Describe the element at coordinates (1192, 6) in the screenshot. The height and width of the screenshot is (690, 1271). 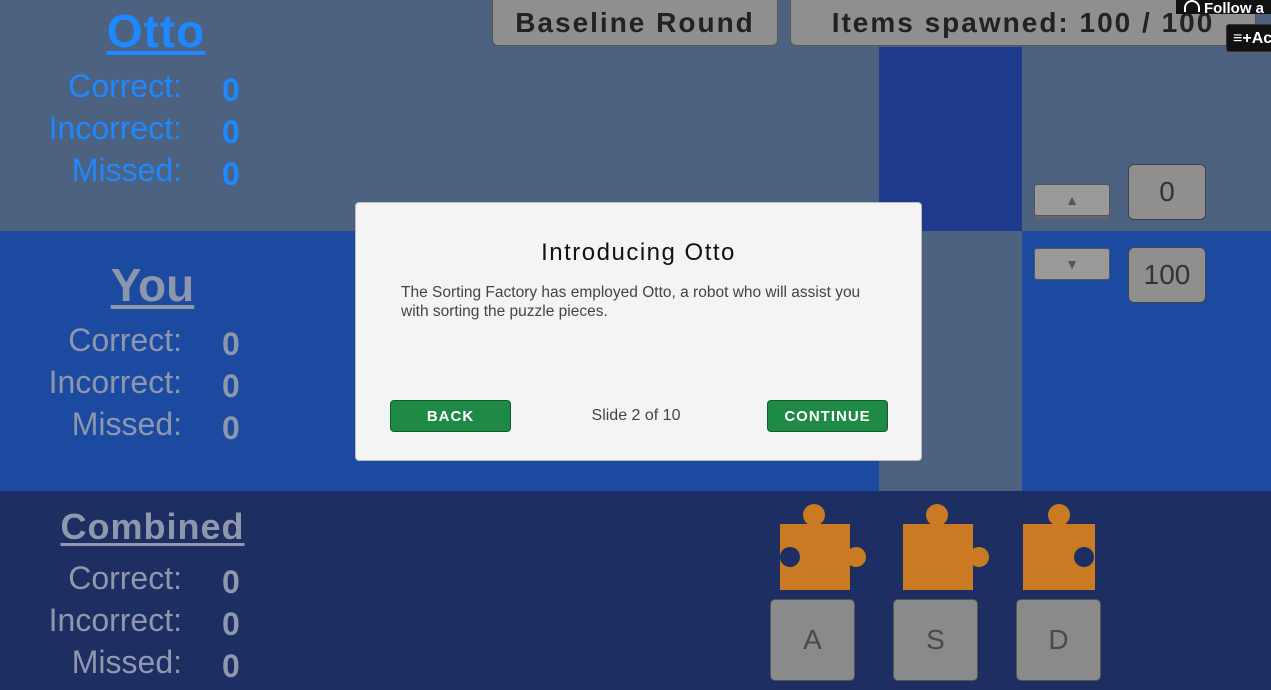
I see `user-icon` at that location.